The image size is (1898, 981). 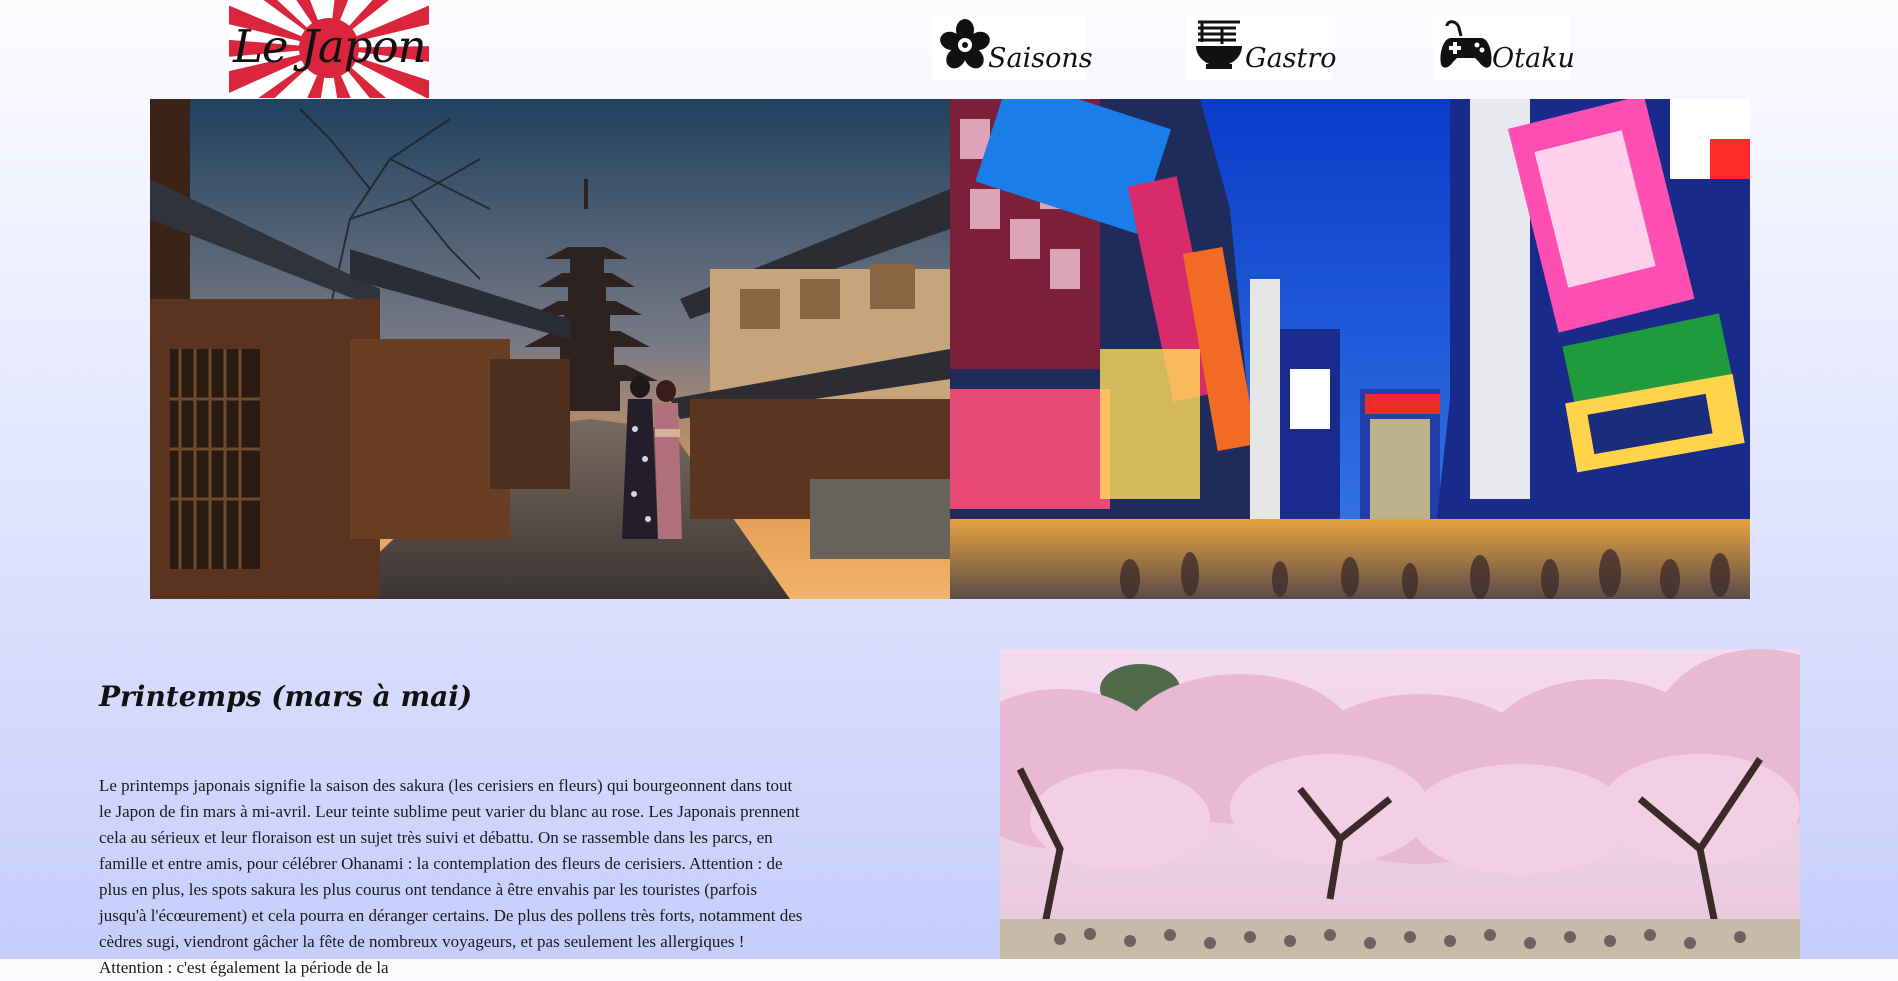 I want to click on nav-label-otaku: Otaku, so click(x=1533, y=58).